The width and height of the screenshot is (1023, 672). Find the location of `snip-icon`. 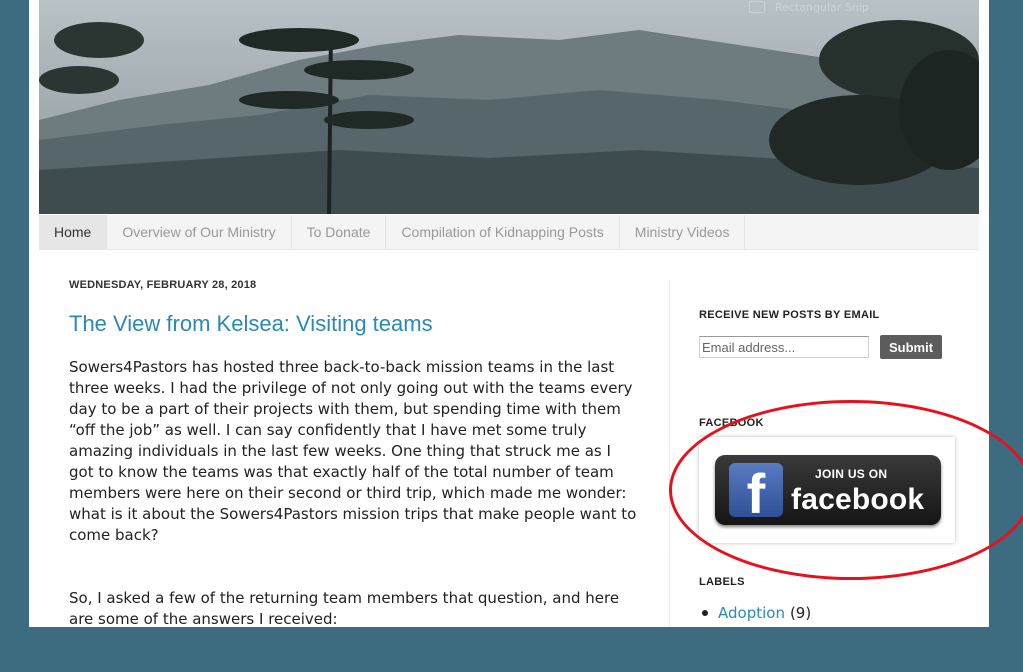

snip-icon is located at coordinates (757, 7).